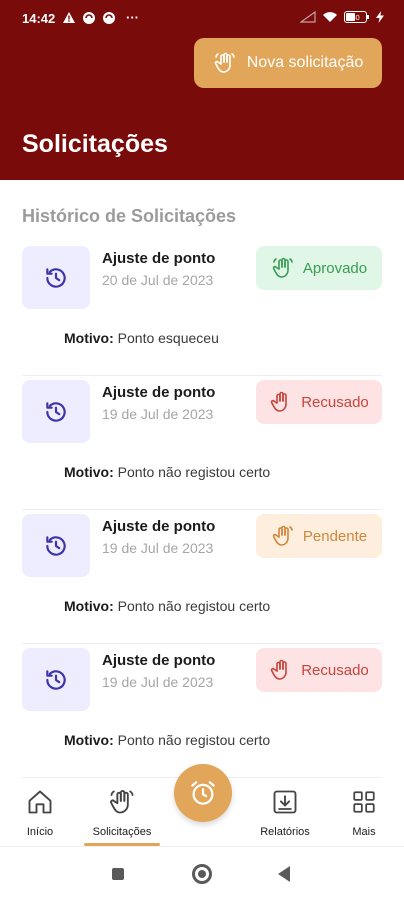 The width and height of the screenshot is (404, 900). What do you see at coordinates (118, 874) in the screenshot?
I see `recent-apps-button` at bounding box center [118, 874].